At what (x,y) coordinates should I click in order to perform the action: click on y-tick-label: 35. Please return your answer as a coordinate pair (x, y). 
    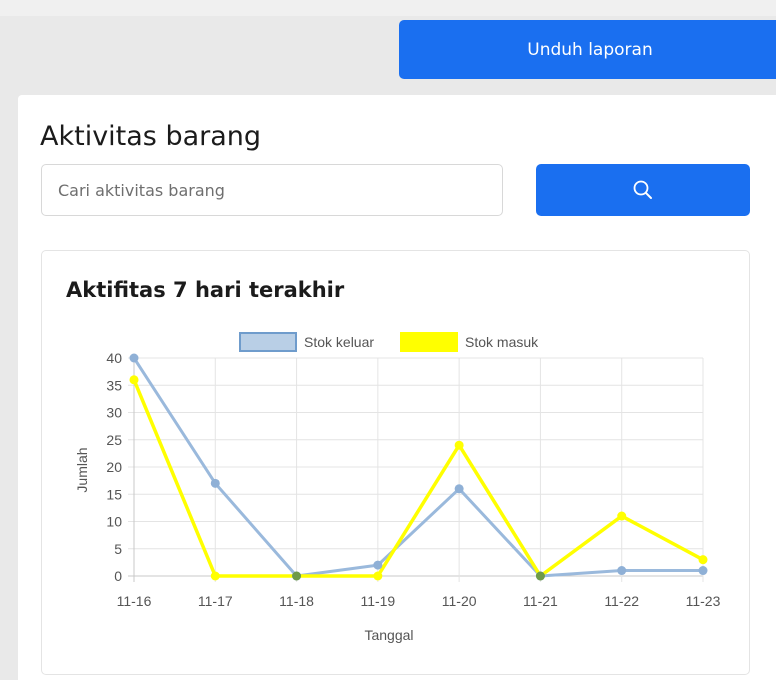
    Looking at the image, I should click on (114, 385).